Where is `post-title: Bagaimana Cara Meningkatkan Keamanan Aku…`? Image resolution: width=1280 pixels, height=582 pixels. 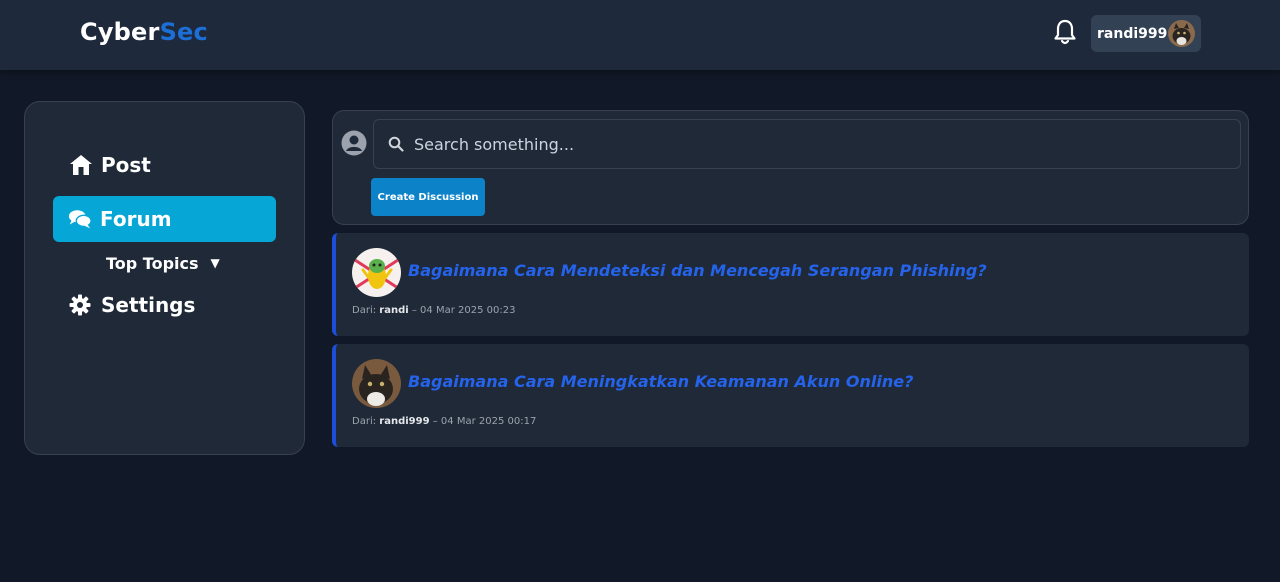 post-title: Bagaimana Cara Meningkatkan Keamanan Aku… is located at coordinates (660, 381).